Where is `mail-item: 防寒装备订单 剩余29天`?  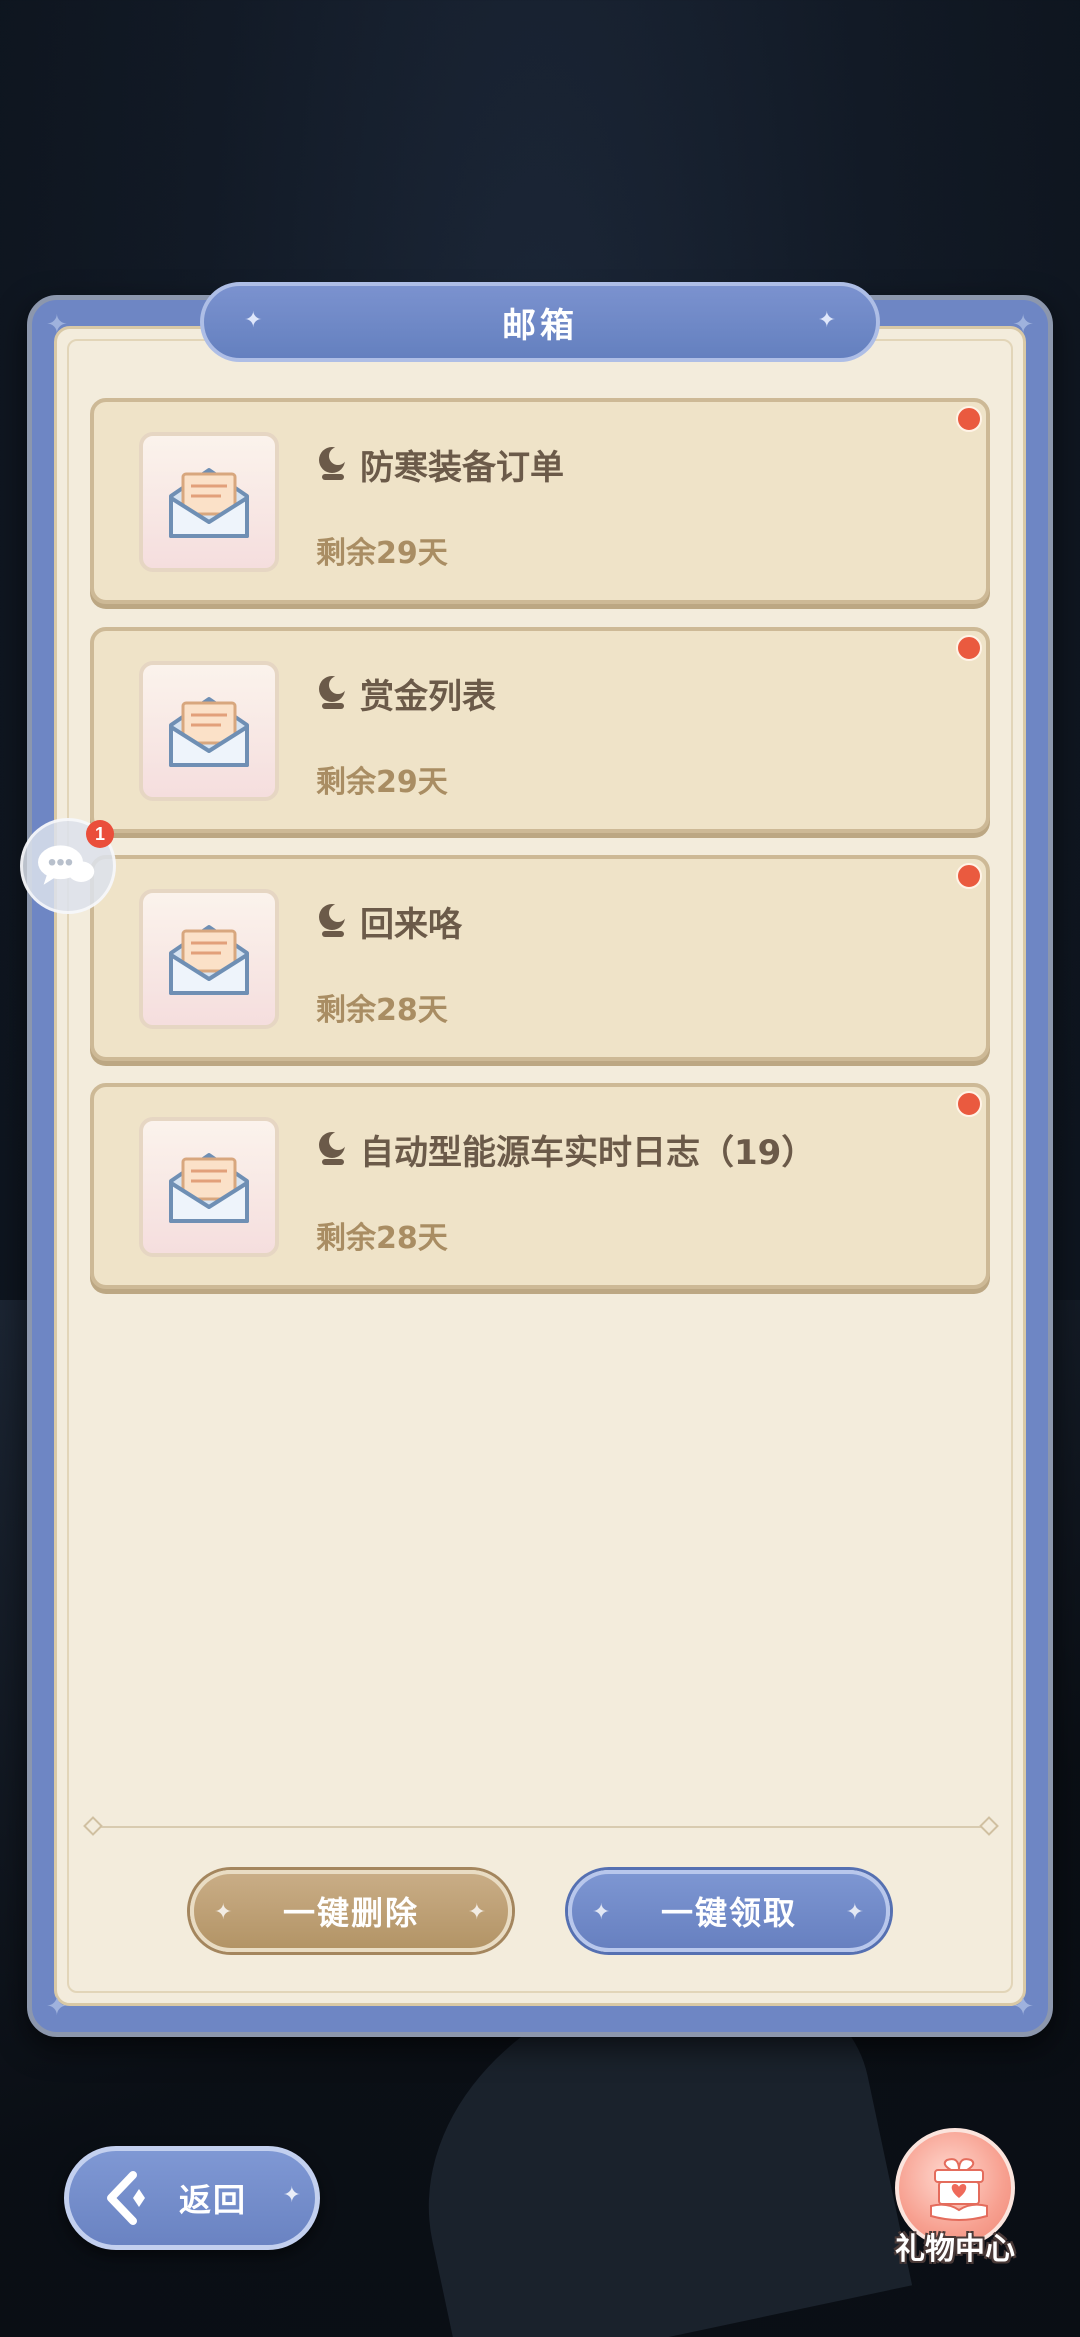
mail-item: 防寒装备订单 剩余29天 is located at coordinates (540, 501).